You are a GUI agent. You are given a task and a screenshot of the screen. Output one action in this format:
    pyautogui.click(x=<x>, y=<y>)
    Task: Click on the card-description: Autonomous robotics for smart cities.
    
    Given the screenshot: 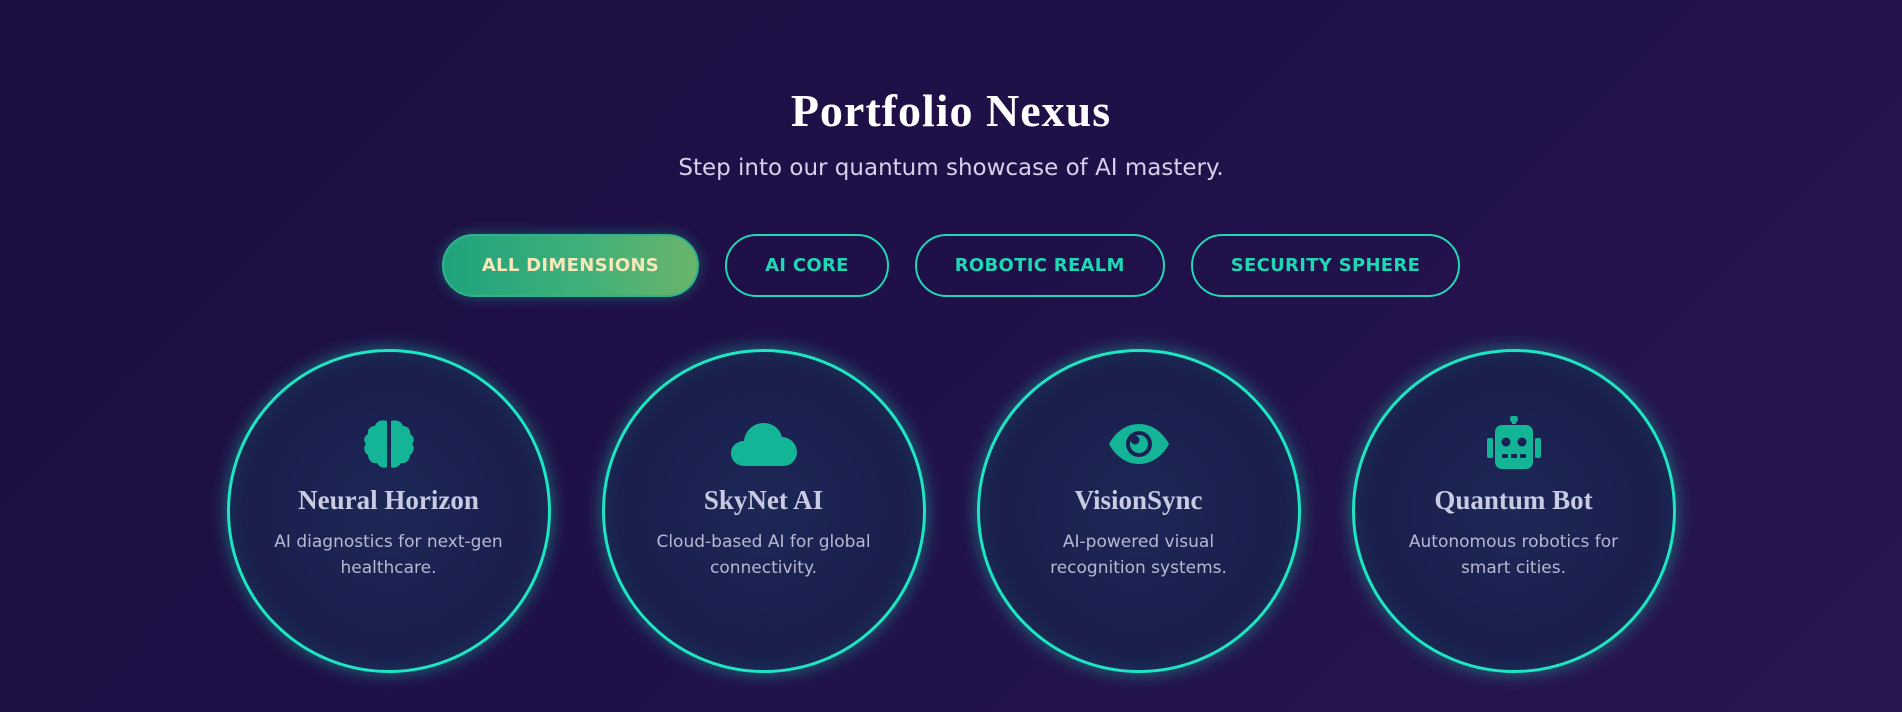 What is the action you would take?
    pyautogui.click(x=1513, y=555)
    